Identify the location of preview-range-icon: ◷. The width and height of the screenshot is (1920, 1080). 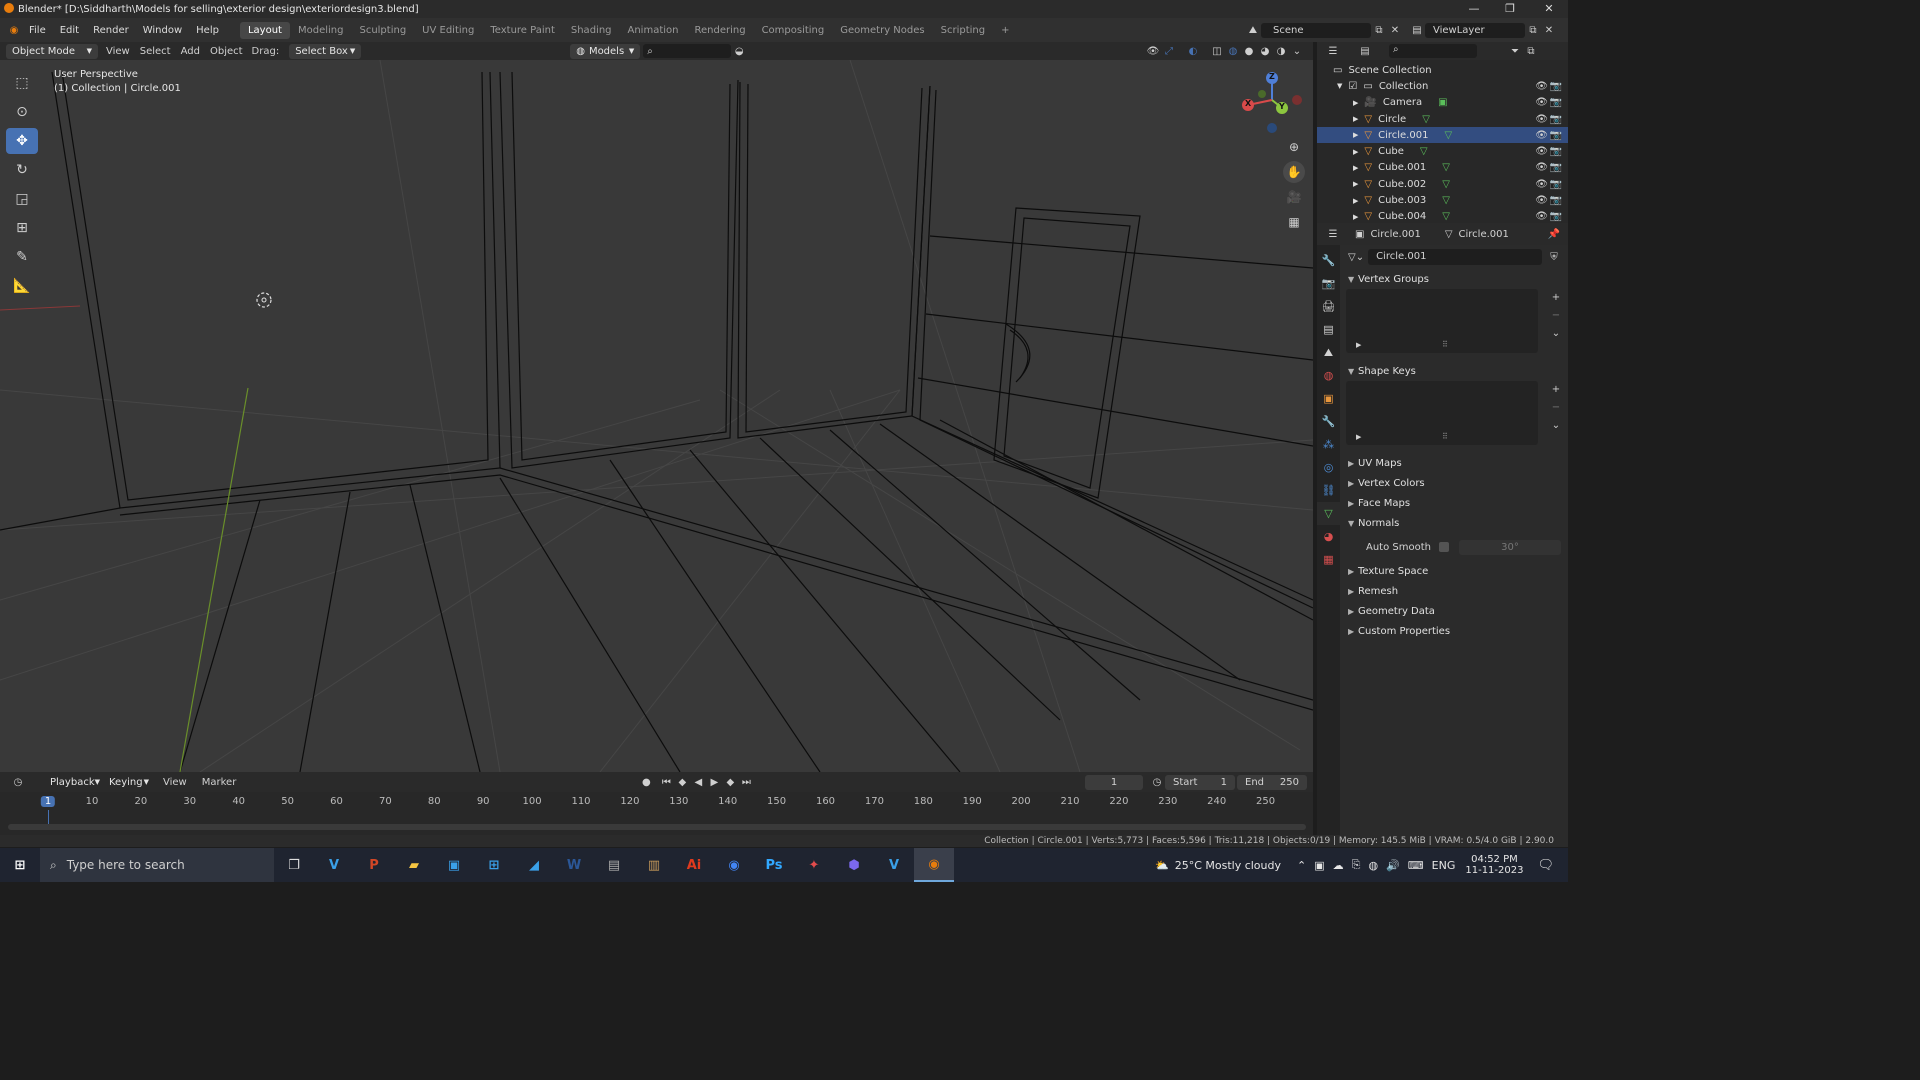
(1157, 782).